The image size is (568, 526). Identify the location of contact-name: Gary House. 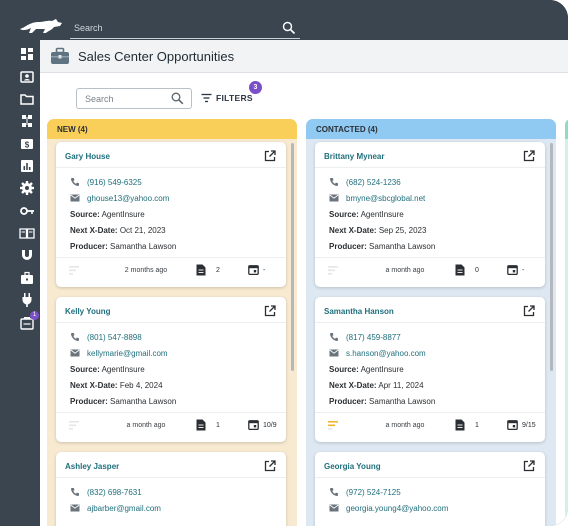
(87, 156).